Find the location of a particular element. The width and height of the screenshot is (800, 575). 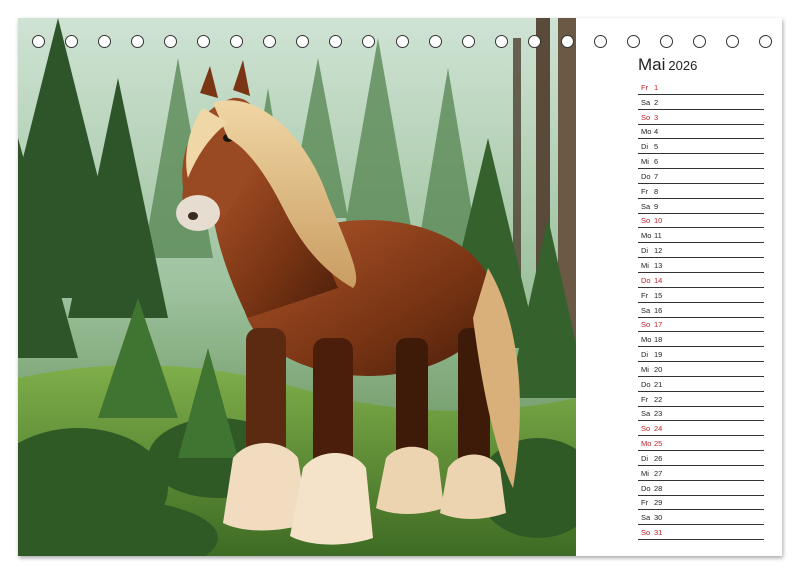

day-number: 31 is located at coordinates (658, 533).